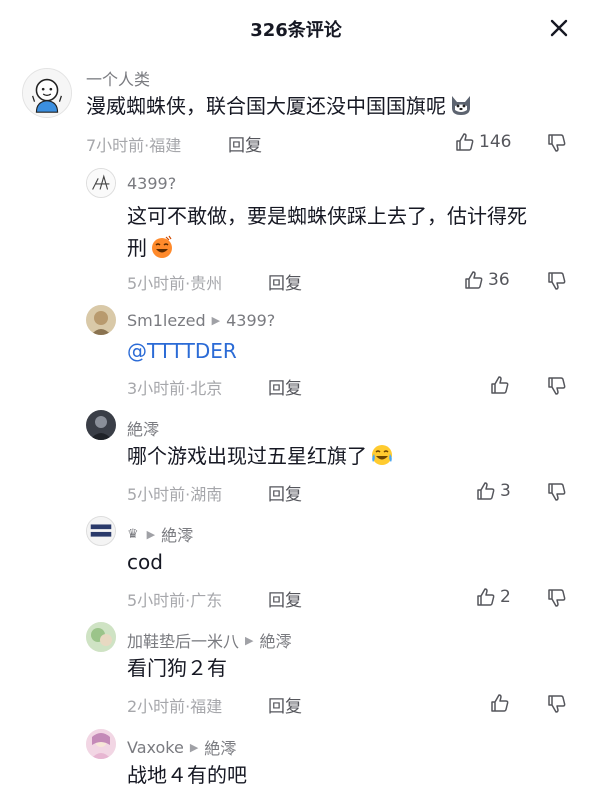 Image resolution: width=592 pixels, height=800 pixels. I want to click on comment-text: 哪个游戏出现过五星红旗了, so click(261, 456).